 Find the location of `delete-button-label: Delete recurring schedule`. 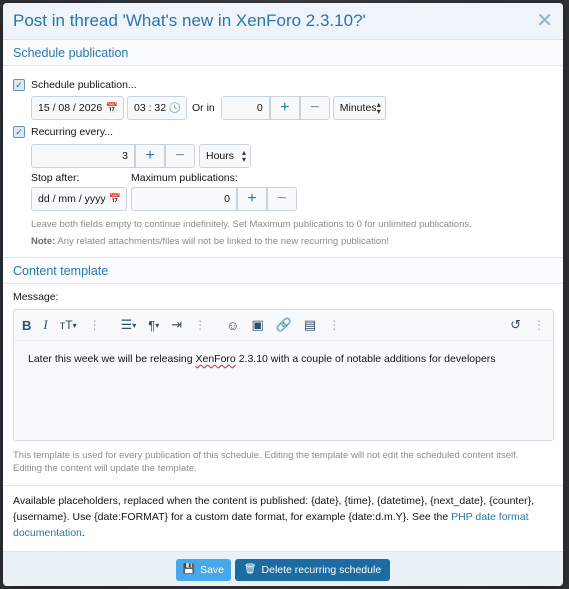

delete-button-label: Delete recurring schedule is located at coordinates (321, 569).